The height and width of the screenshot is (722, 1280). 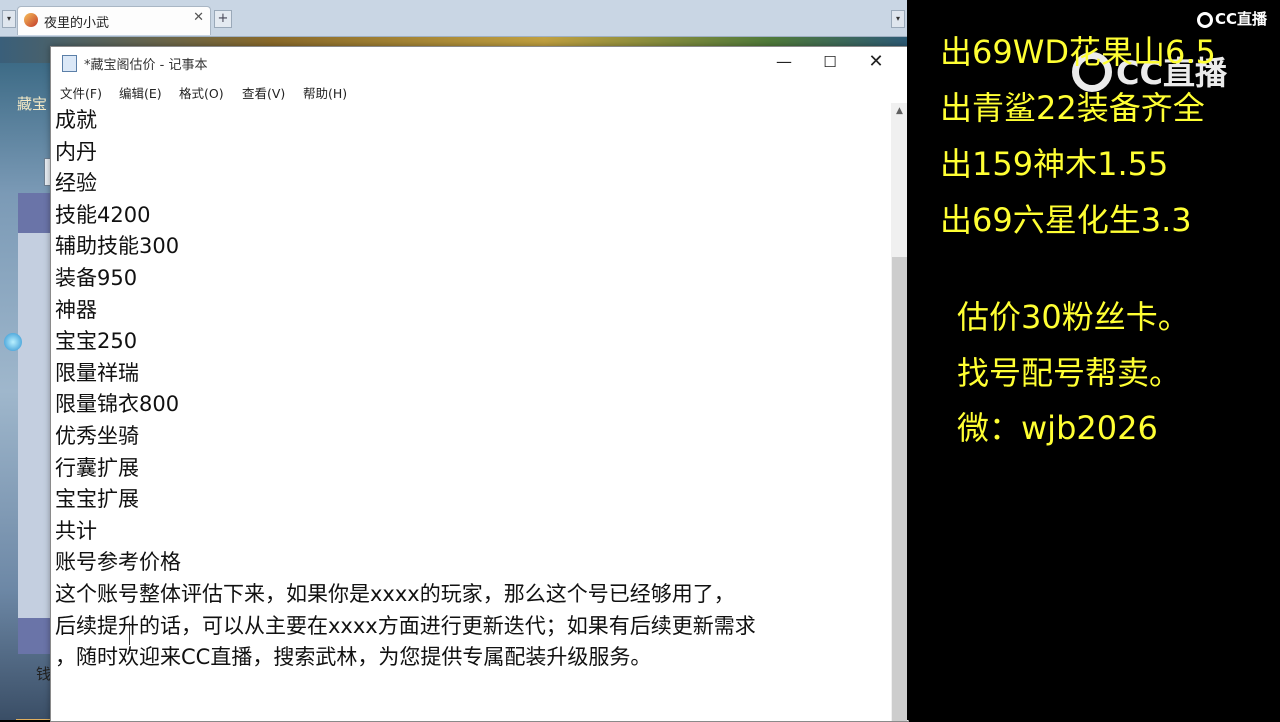 I want to click on tab-list-dropdown-icon: ▾, so click(x=9, y=19).